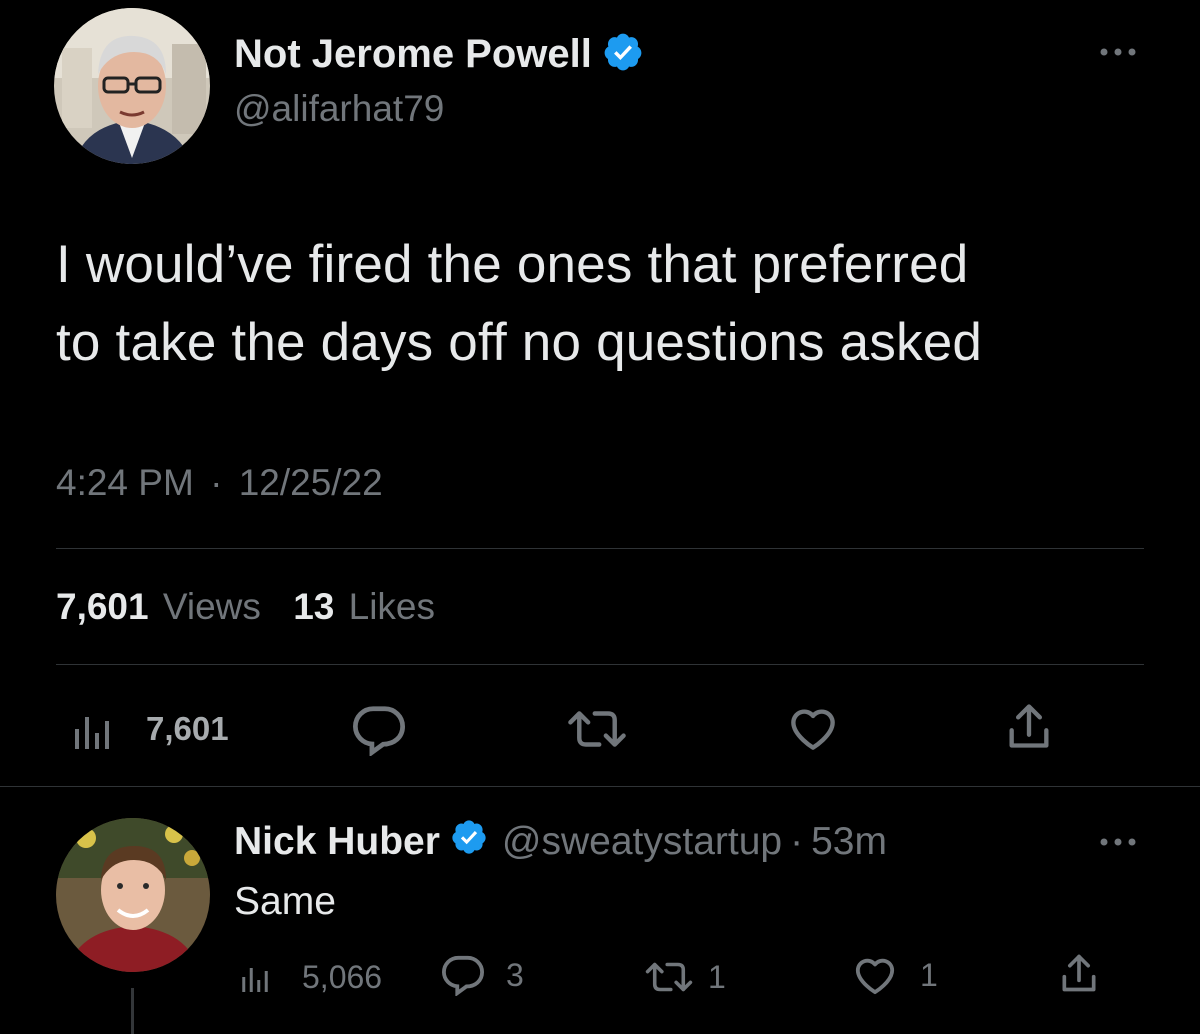 The height and width of the screenshot is (1034, 1200). What do you see at coordinates (717, 976) in the screenshot?
I see `reply-retweet-count: 1` at bounding box center [717, 976].